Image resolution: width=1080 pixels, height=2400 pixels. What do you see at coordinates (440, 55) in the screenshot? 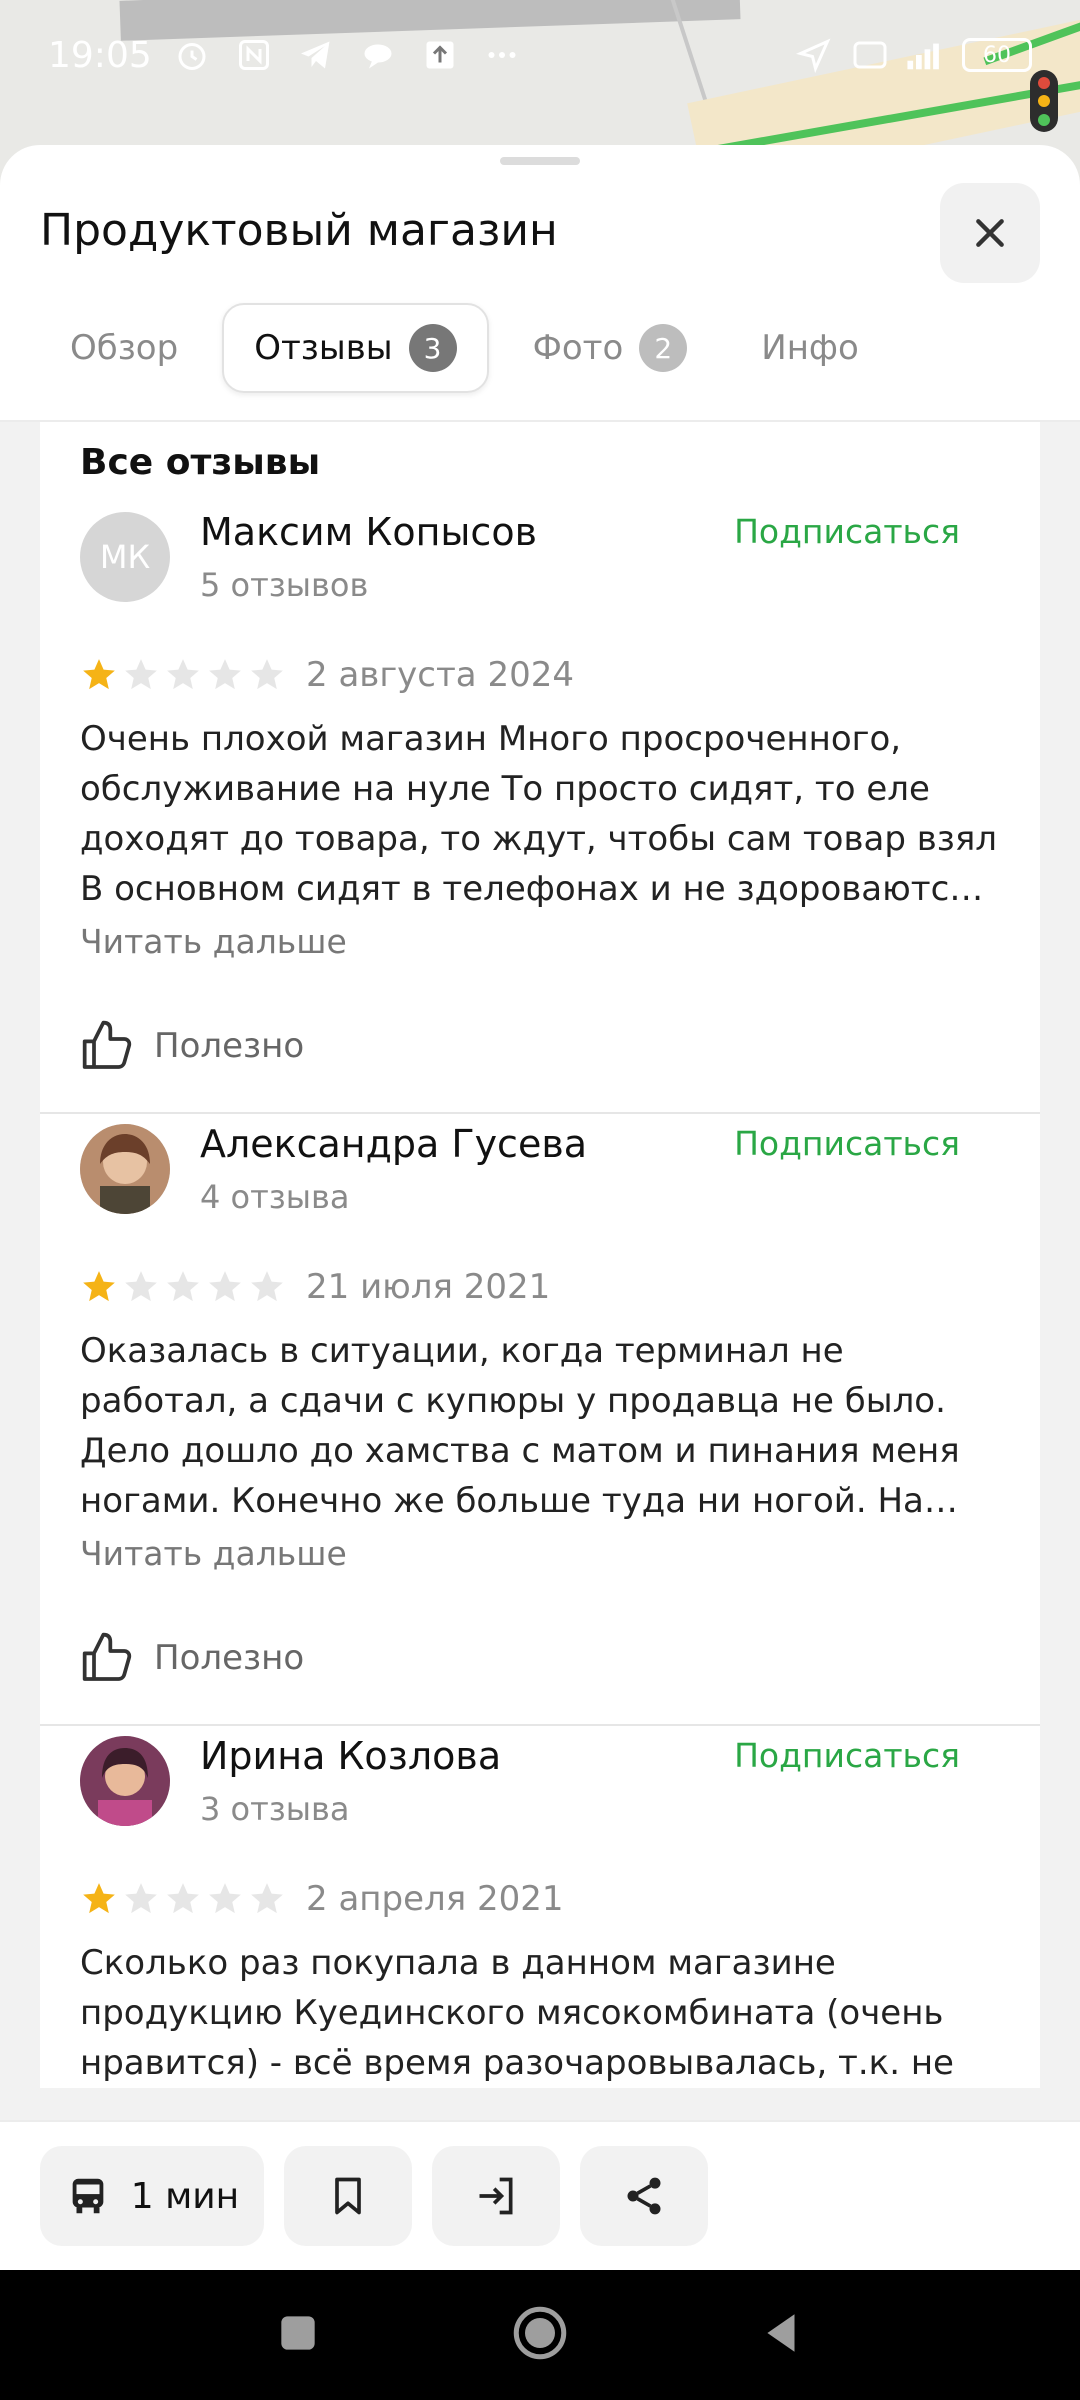
I see `upload-icon` at bounding box center [440, 55].